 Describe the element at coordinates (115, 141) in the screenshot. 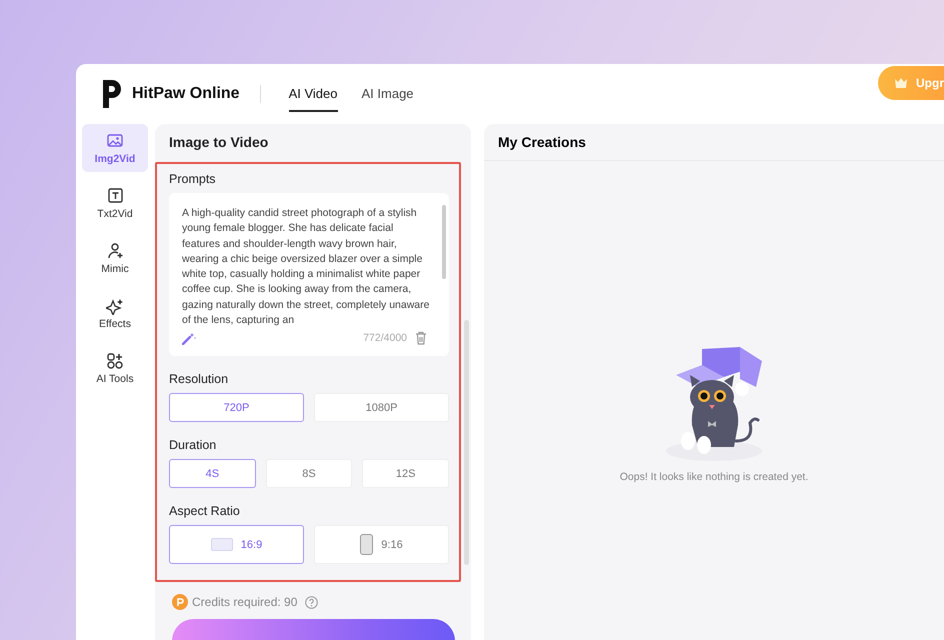

I see `image-icon` at that location.